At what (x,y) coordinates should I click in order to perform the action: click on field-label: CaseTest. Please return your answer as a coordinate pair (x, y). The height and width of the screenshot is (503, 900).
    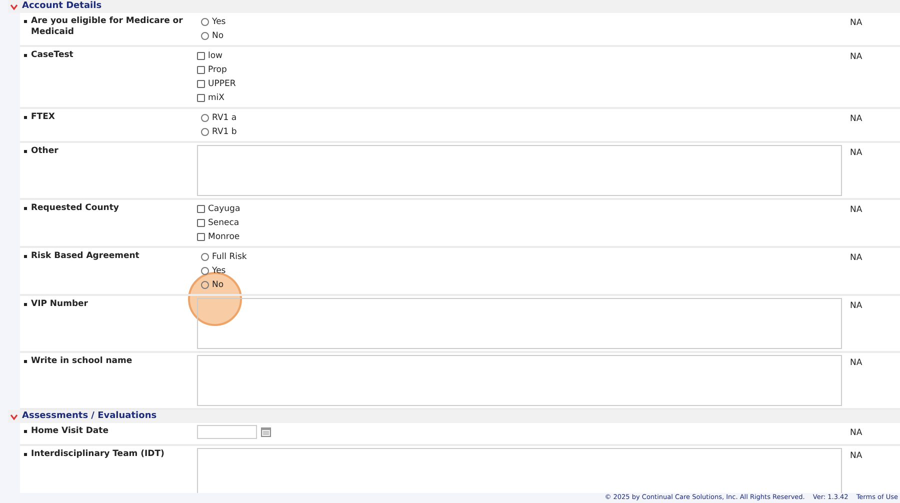
    Looking at the image, I should click on (52, 55).